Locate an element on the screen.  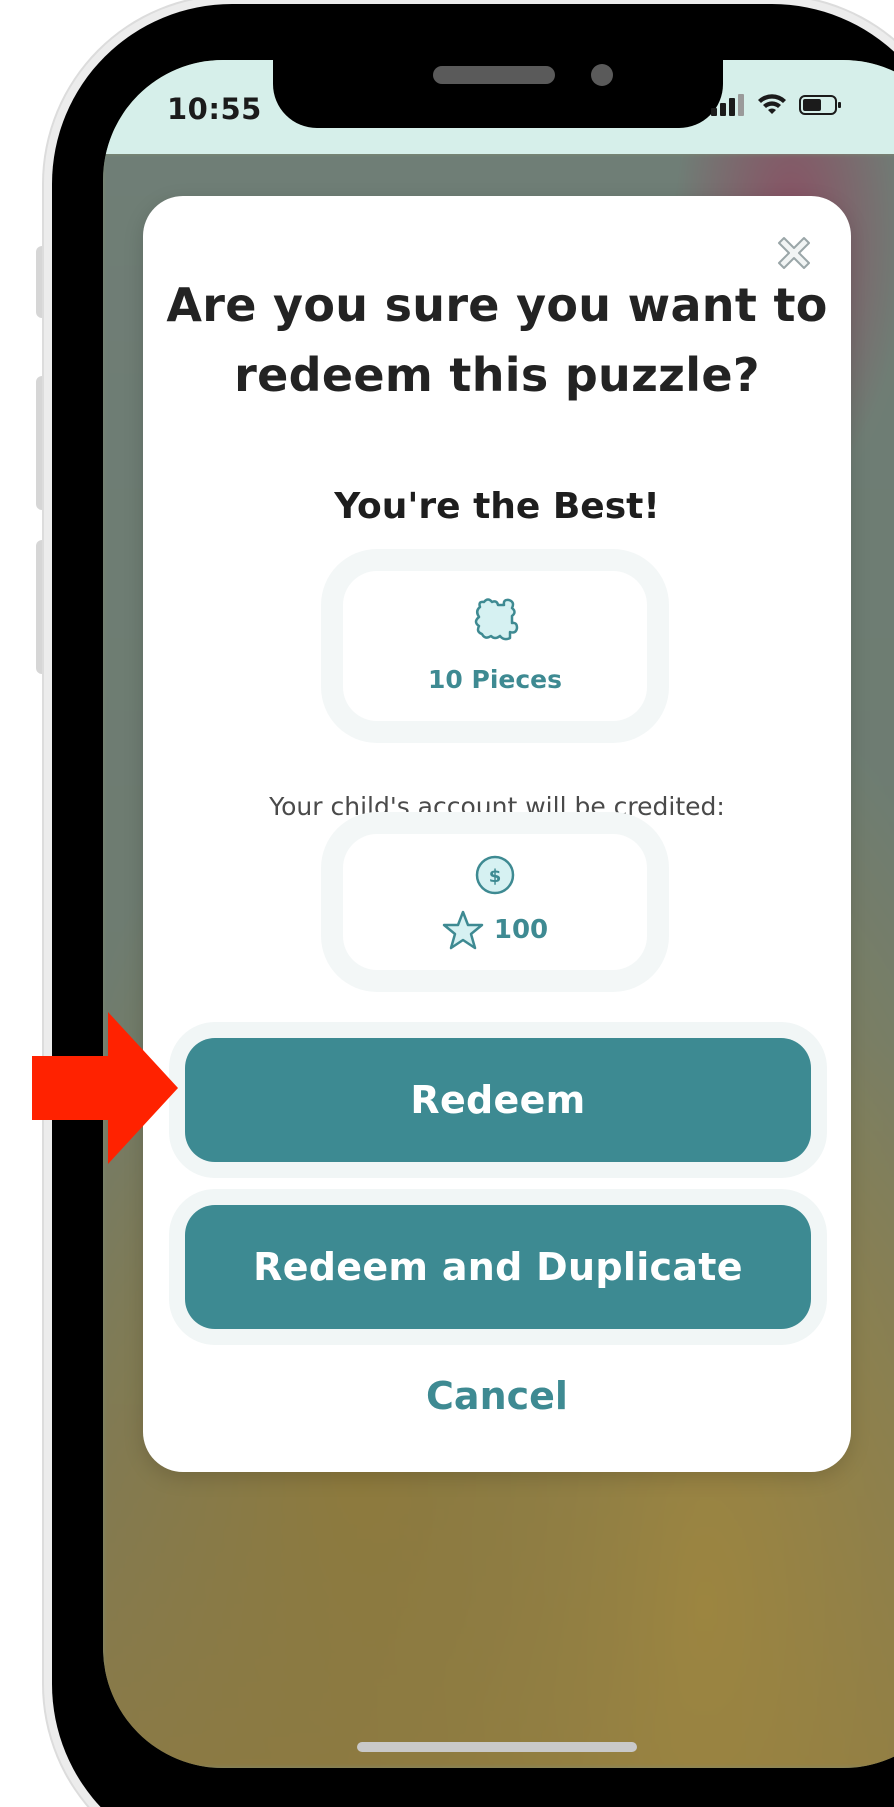
volume-down-button is located at coordinates (44, 607).